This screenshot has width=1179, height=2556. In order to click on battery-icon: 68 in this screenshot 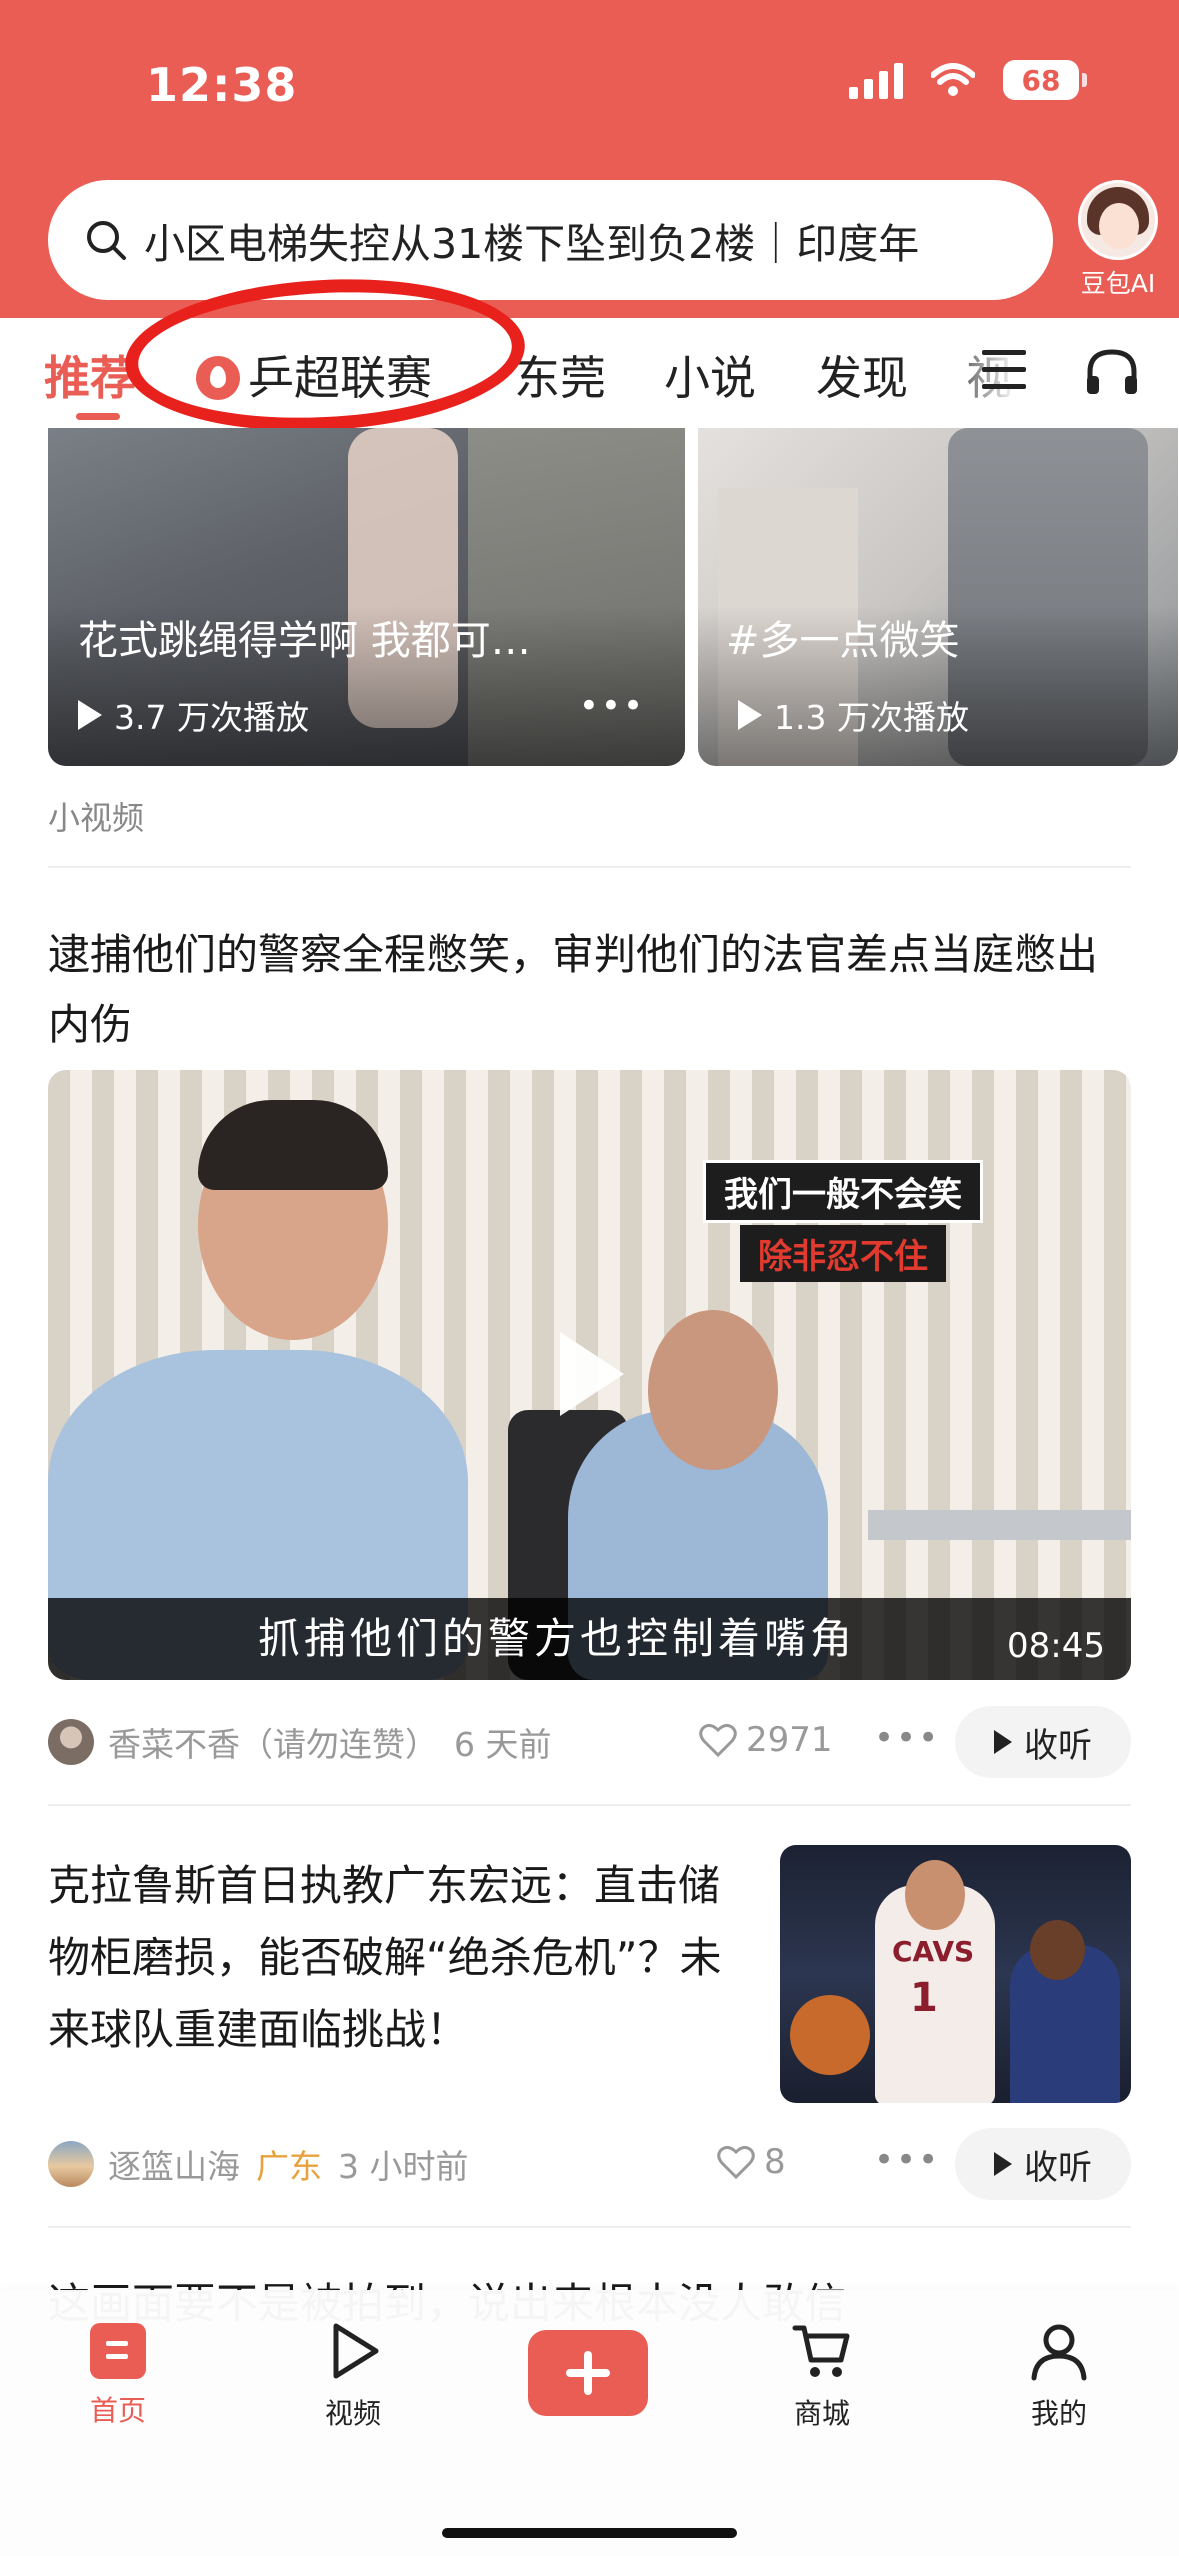, I will do `click(1045, 80)`.